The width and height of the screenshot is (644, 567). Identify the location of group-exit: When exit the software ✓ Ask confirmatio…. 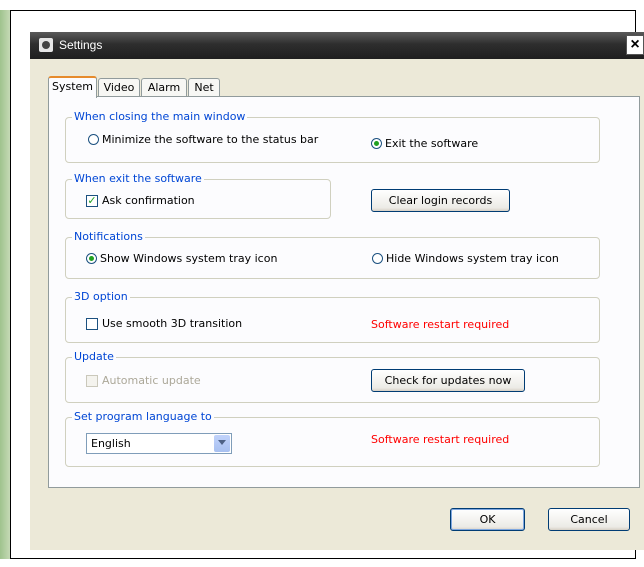
(198, 195).